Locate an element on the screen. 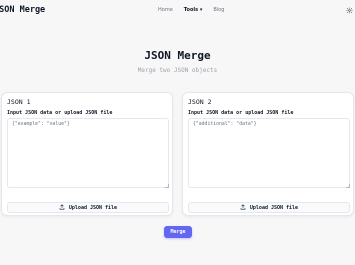 The width and height of the screenshot is (355, 265). nav-home: Home is located at coordinates (165, 10).